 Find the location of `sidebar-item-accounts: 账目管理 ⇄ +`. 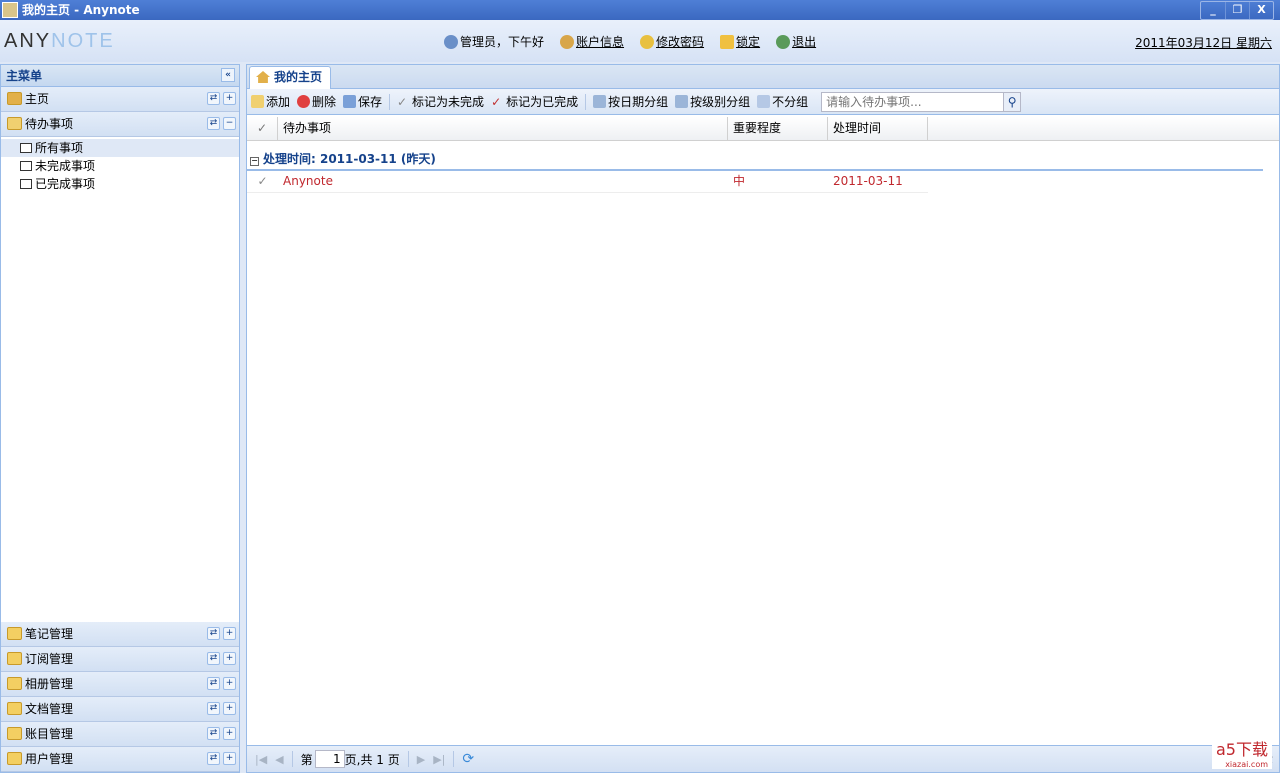

sidebar-item-accounts: 账目管理 ⇄ + is located at coordinates (120, 734).